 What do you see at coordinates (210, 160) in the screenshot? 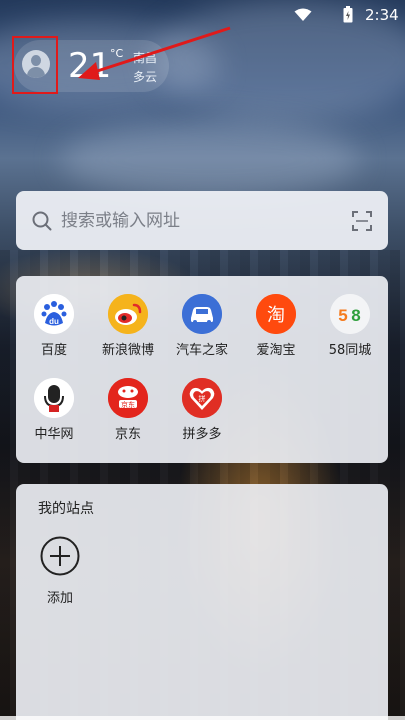
I see `sky-cloud` at bounding box center [210, 160].